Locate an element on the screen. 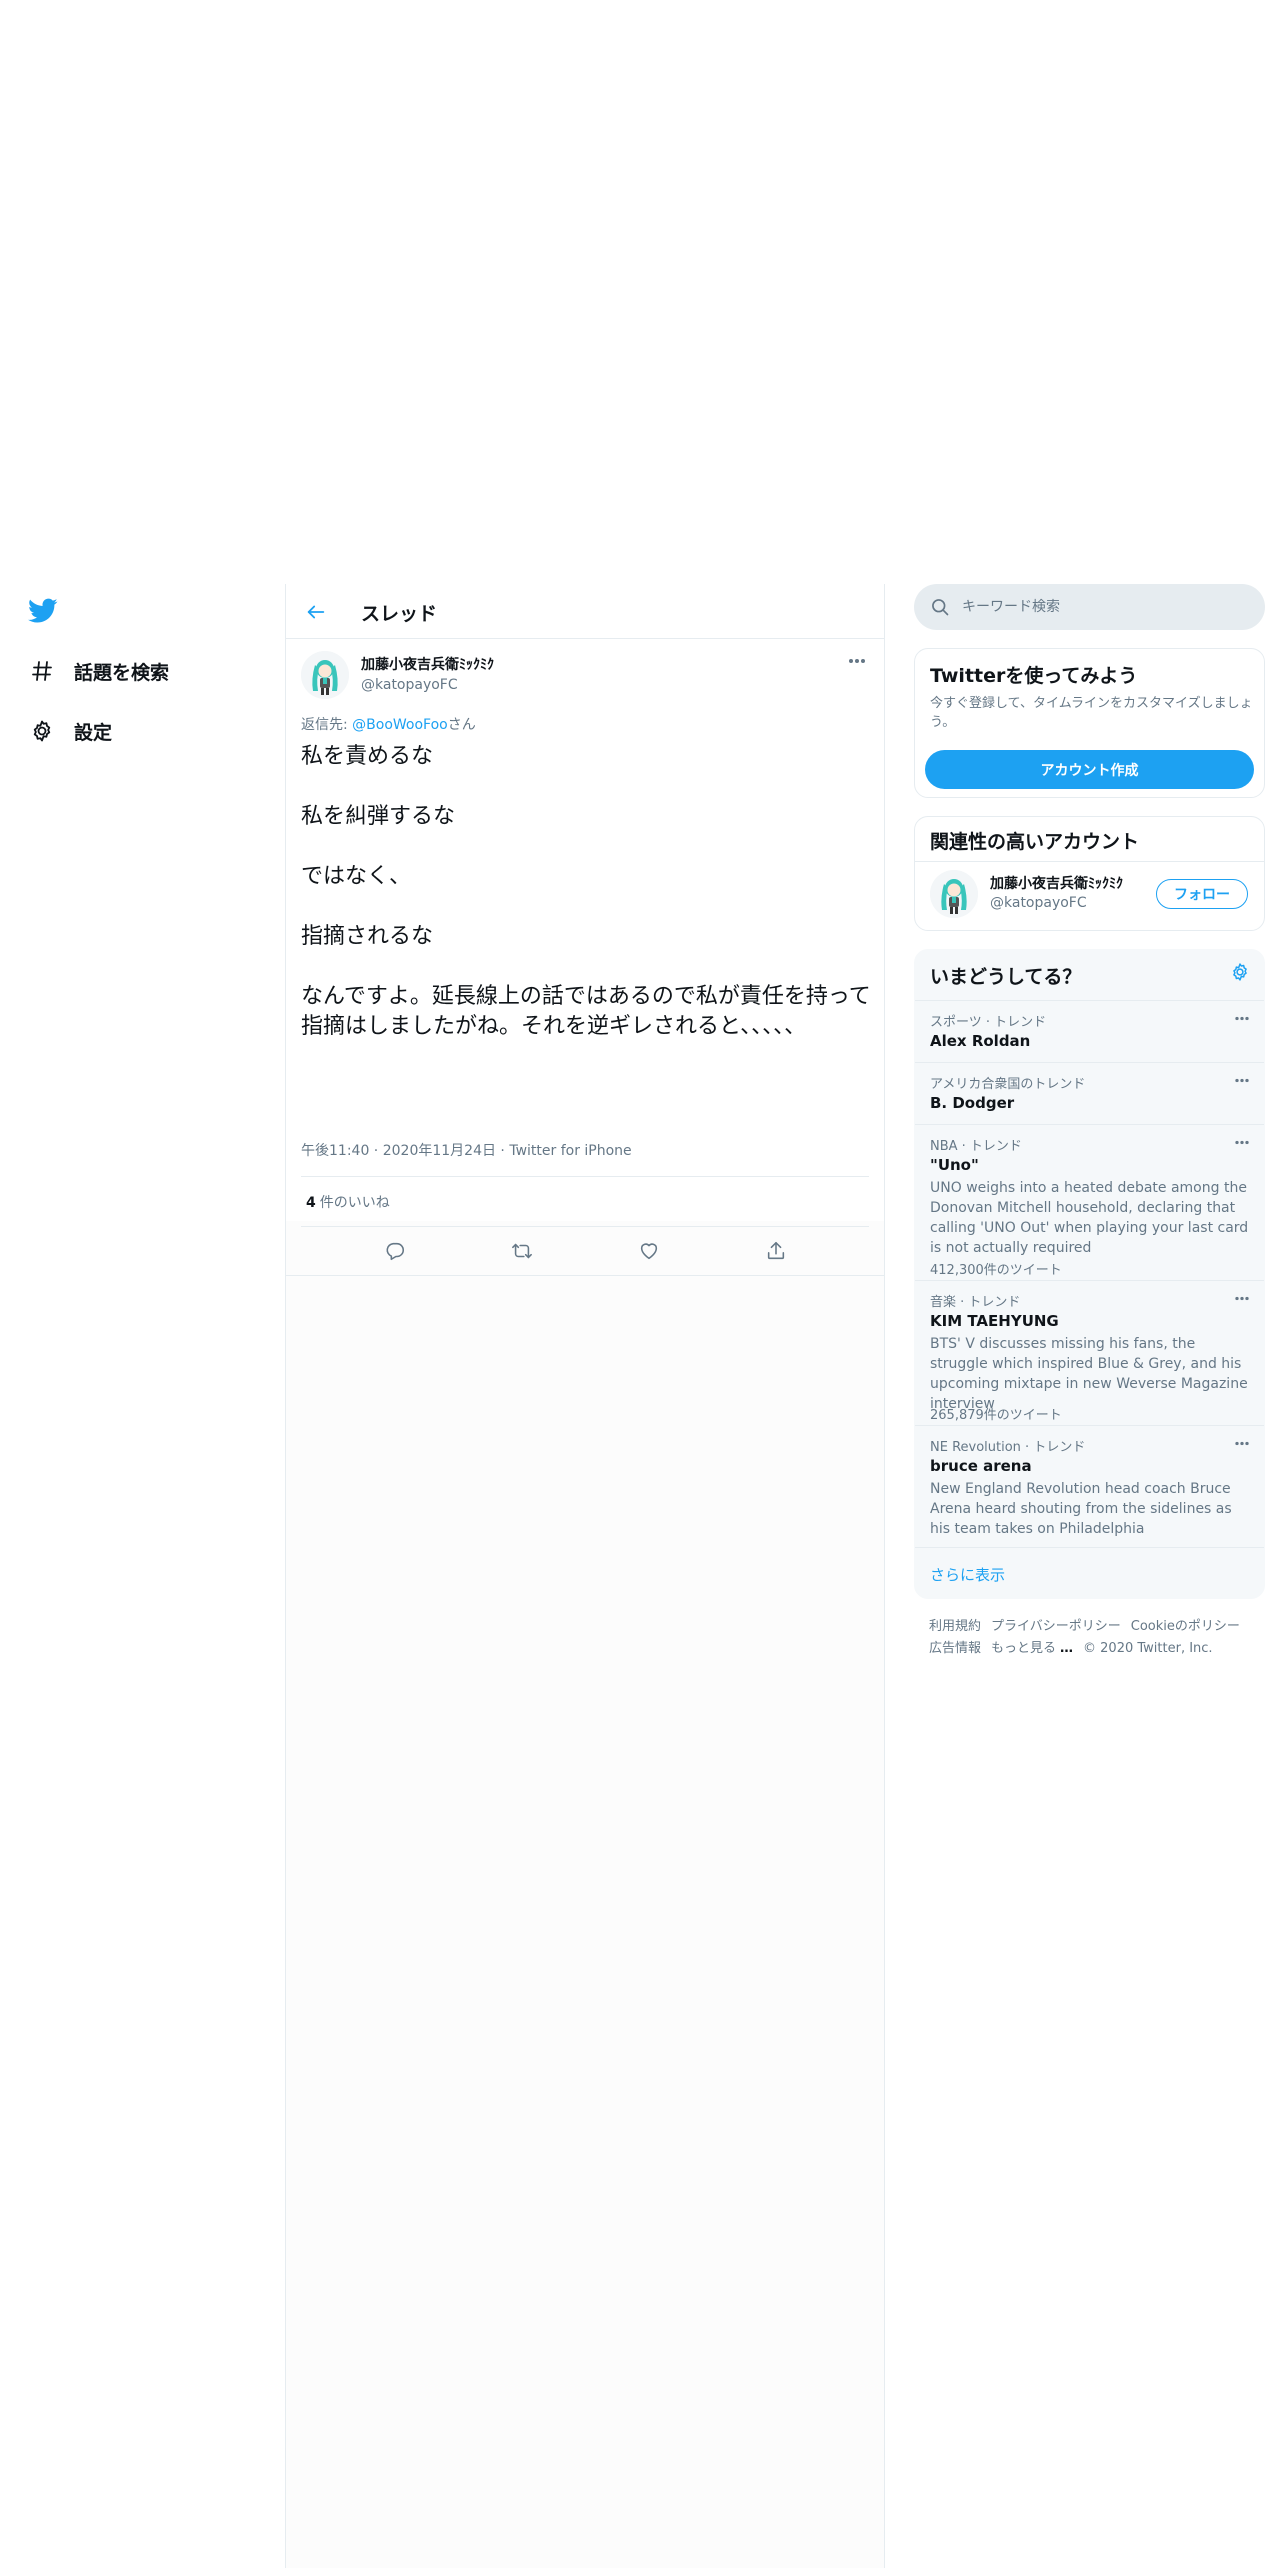 This screenshot has width=1284, height=2568. search-icon is located at coordinates (940, 607).